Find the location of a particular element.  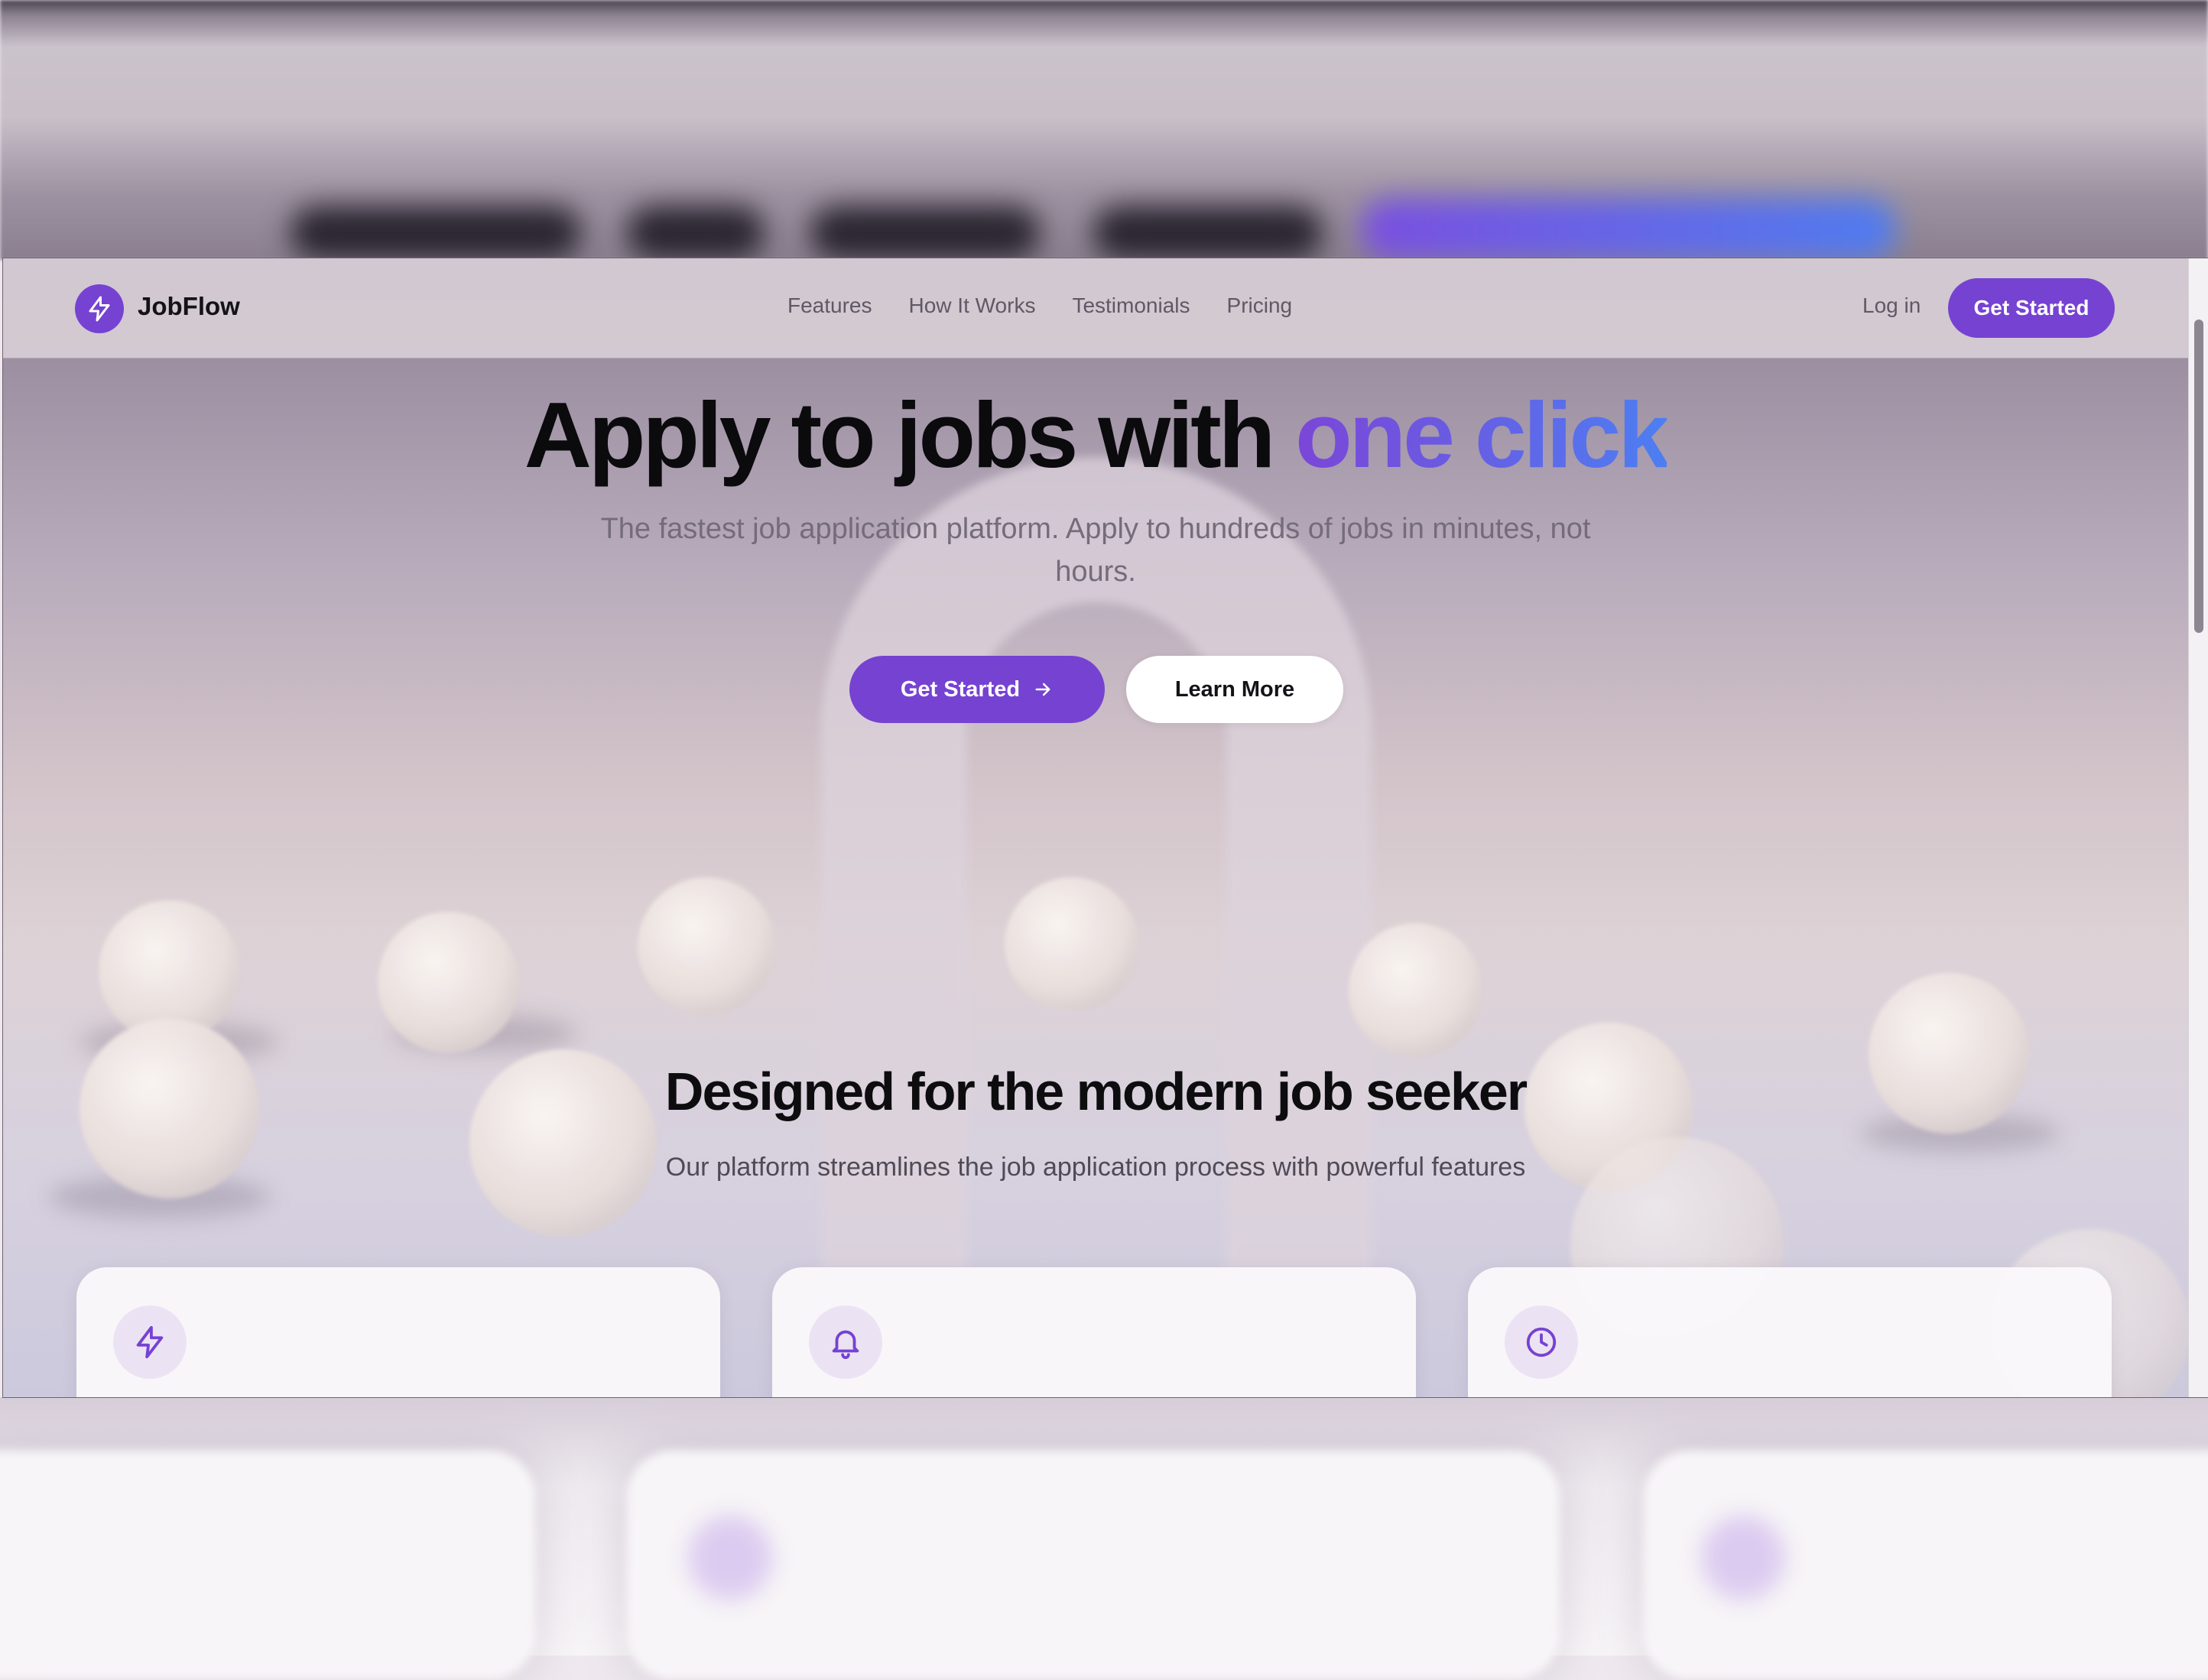

features-title: Designed for the modern job seeker is located at coordinates (1096, 1091).